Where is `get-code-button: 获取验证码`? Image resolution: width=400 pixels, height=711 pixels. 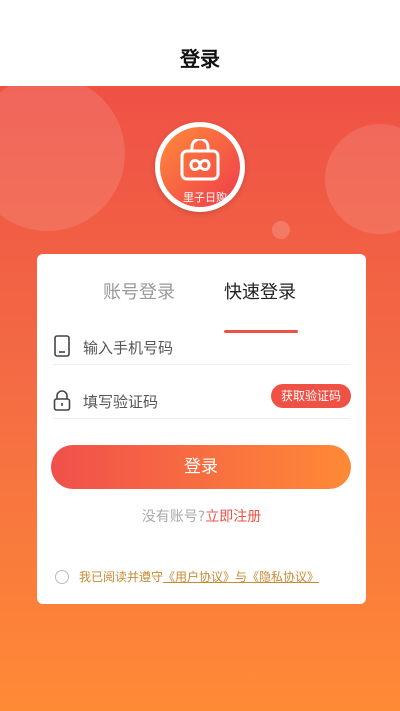 get-code-button: 获取验证码 is located at coordinates (311, 396).